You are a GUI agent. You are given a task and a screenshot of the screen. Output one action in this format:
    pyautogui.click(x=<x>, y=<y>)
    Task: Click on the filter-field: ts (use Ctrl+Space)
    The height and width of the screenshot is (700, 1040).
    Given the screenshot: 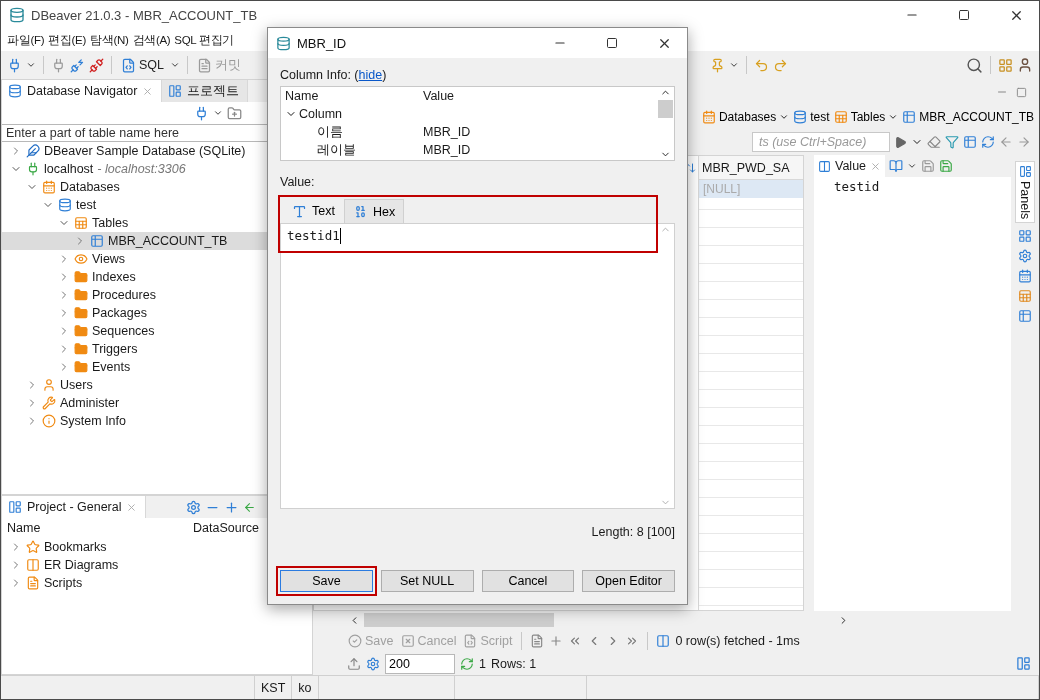 What is the action you would take?
    pyautogui.click(x=821, y=142)
    